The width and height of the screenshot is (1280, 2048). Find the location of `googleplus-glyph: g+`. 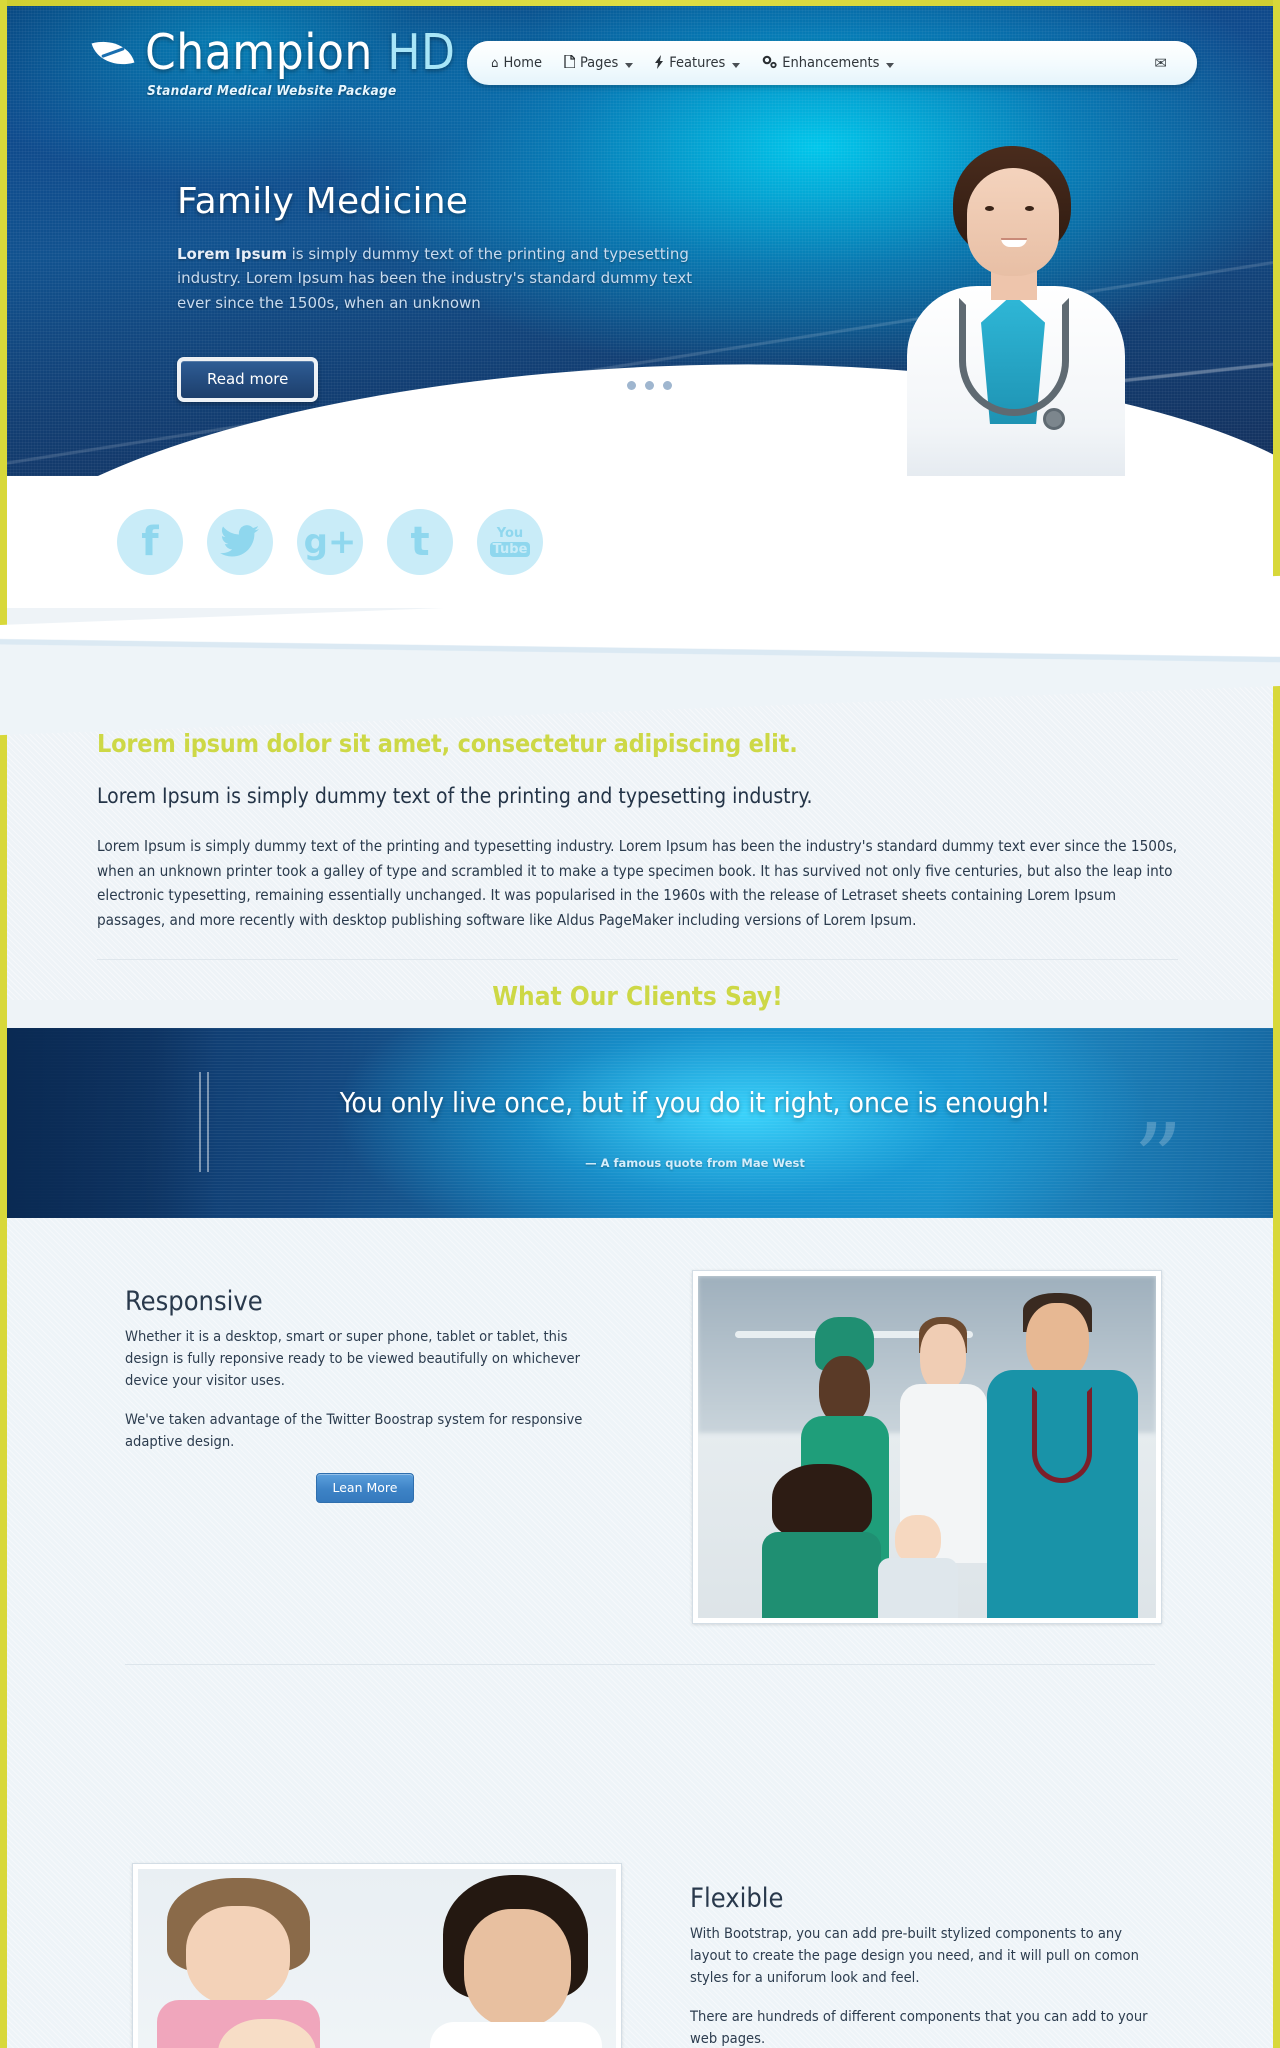

googleplus-glyph: g+ is located at coordinates (330, 542).